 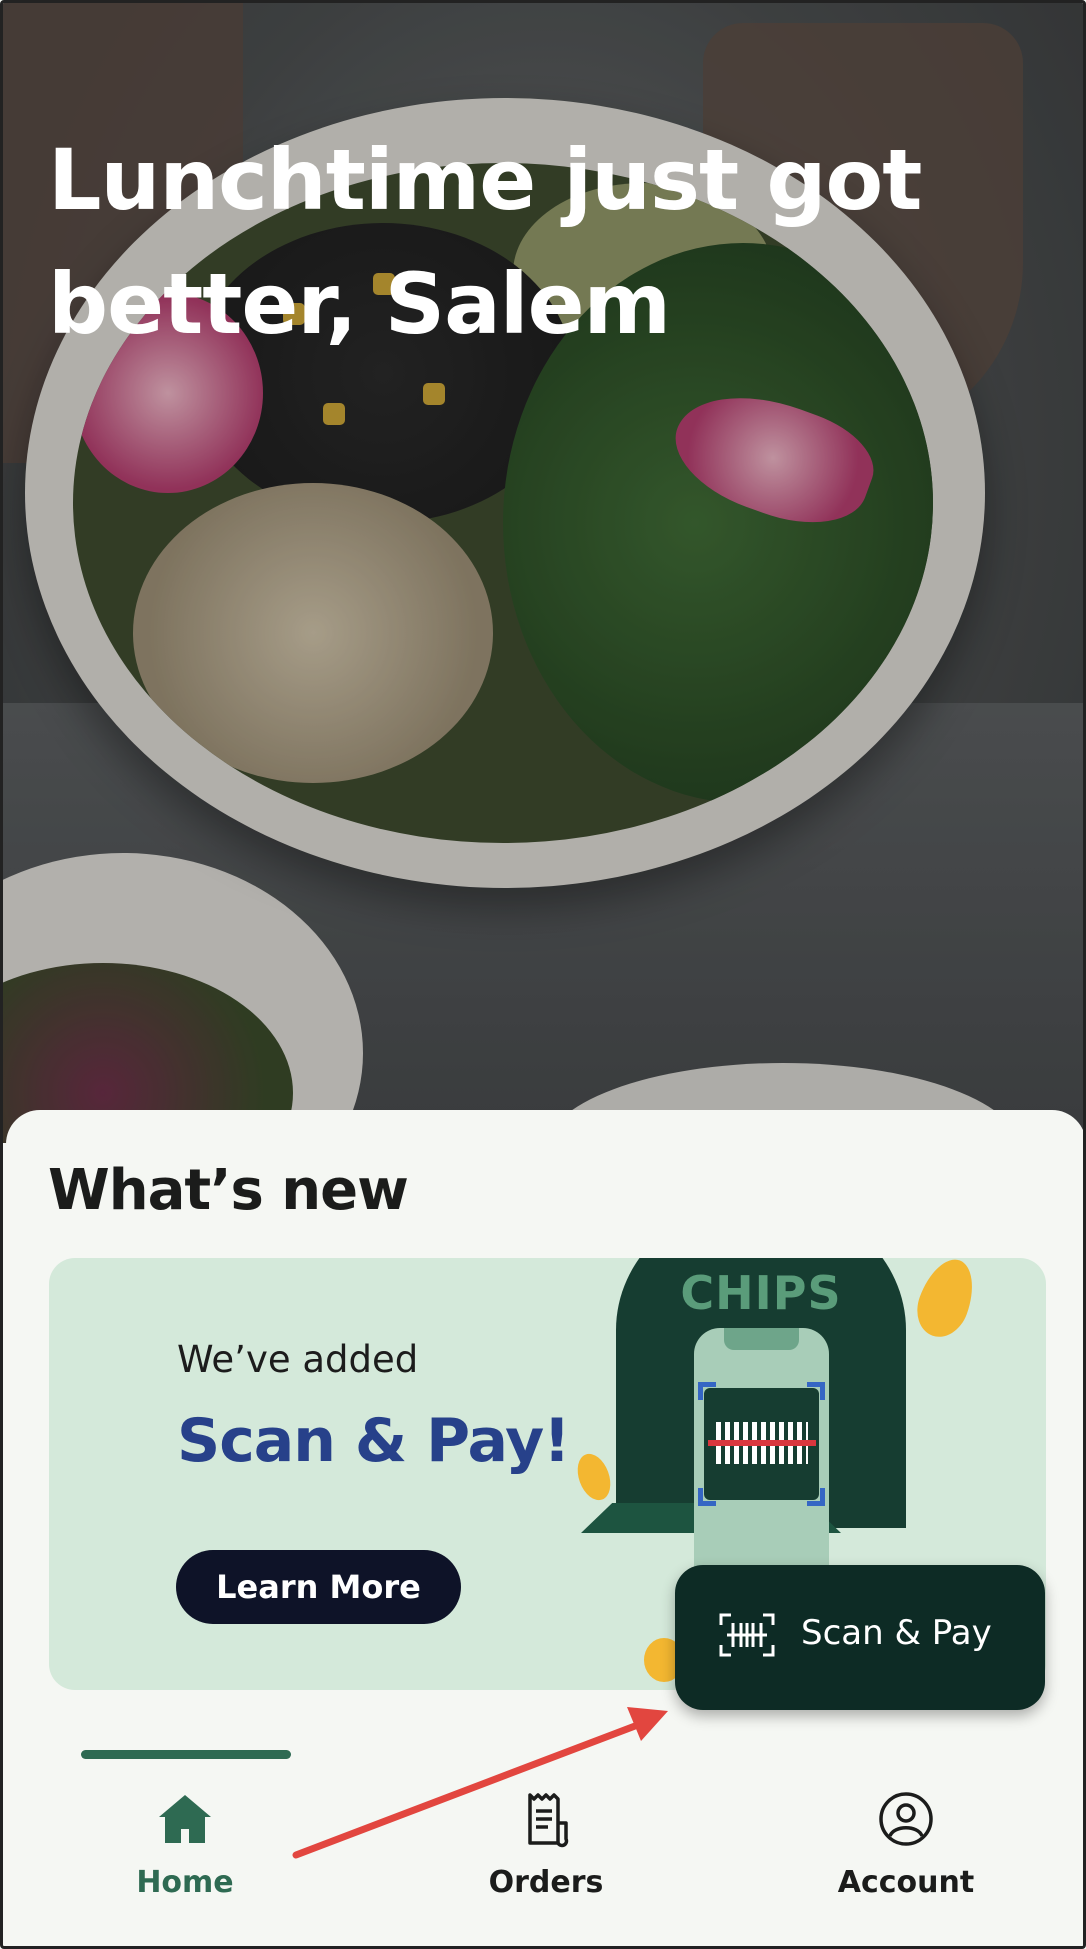 I want to click on receipt-icon, so click(x=548, y=1820).